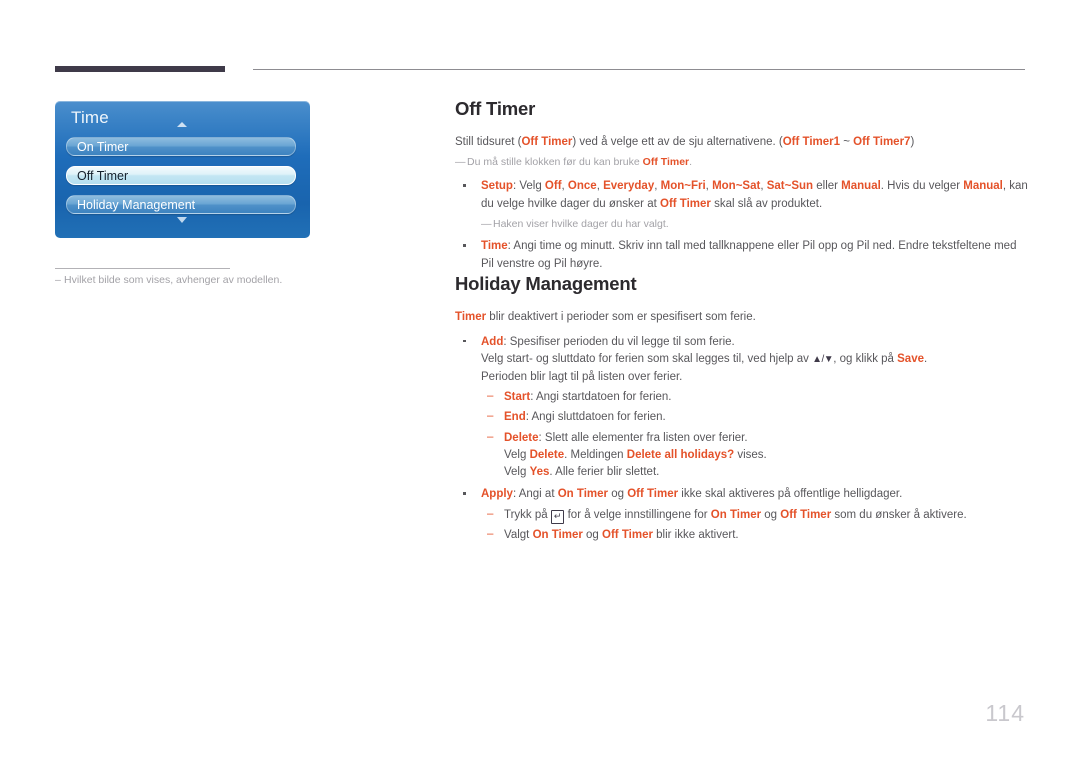 This screenshot has width=1080, height=763. I want to click on term-once: Once, so click(582, 186).